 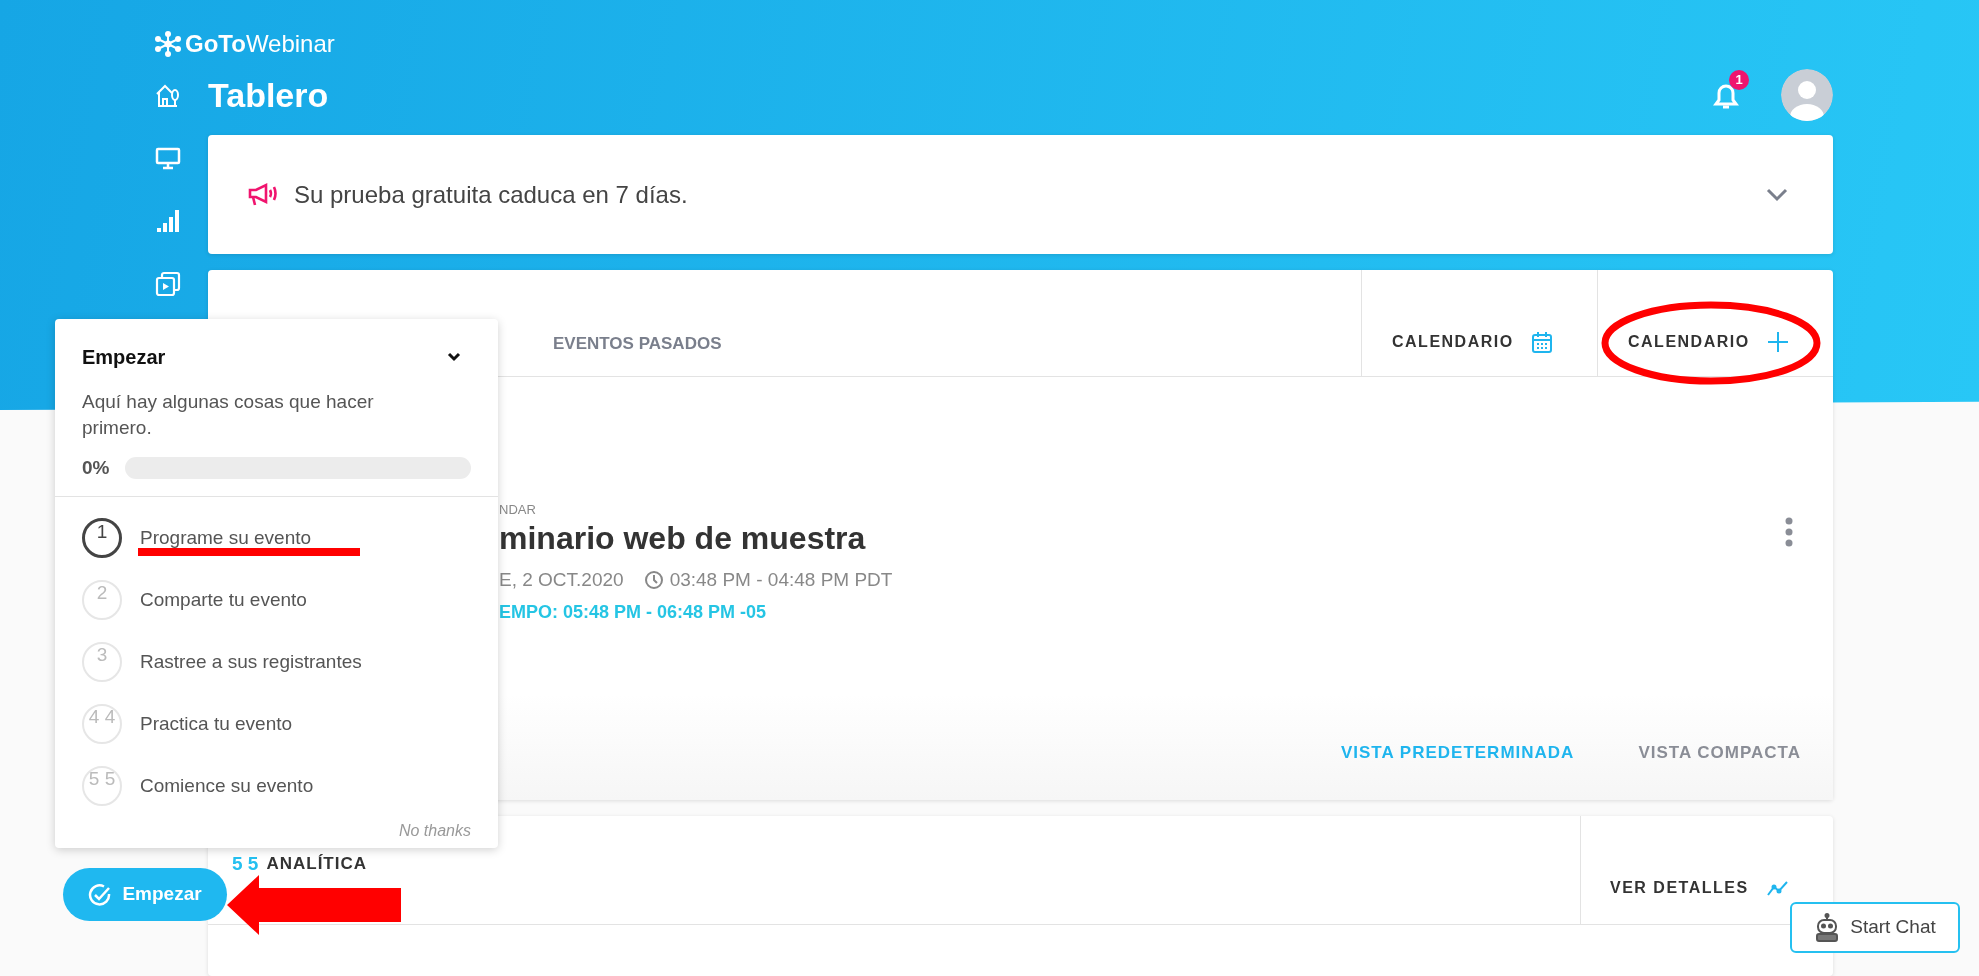 What do you see at coordinates (1541, 342) in the screenshot?
I see `calendar-icon` at bounding box center [1541, 342].